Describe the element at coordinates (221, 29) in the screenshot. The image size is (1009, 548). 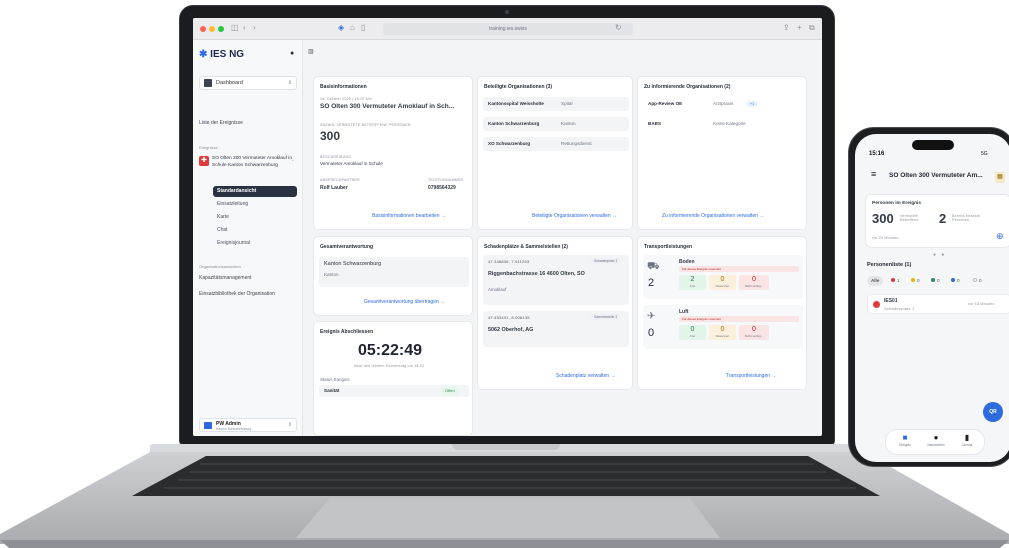
I see `maximize-window-button` at that location.